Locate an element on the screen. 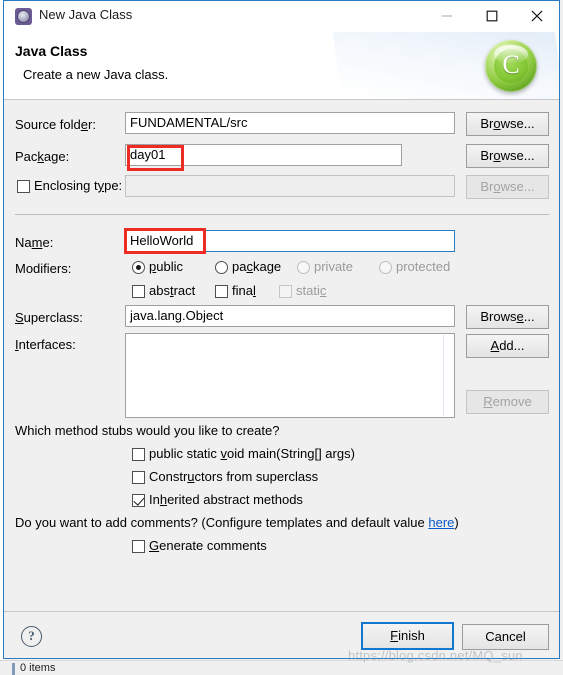 The height and width of the screenshot is (675, 563). superclass-label: Superclass: is located at coordinates (49, 317).